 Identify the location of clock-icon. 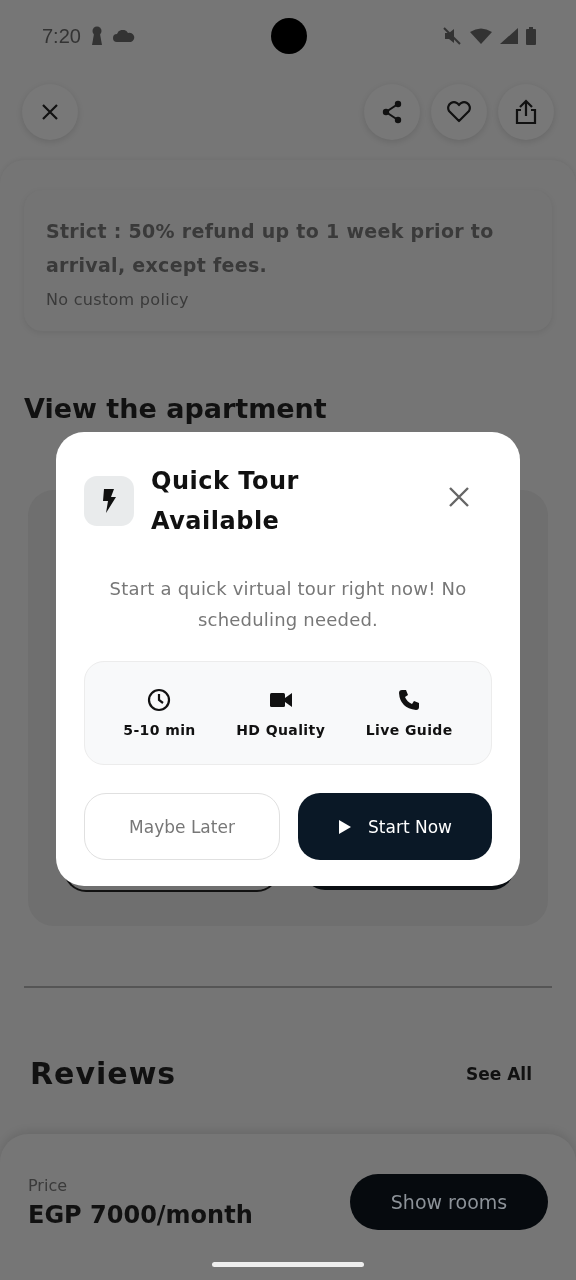
(159, 700).